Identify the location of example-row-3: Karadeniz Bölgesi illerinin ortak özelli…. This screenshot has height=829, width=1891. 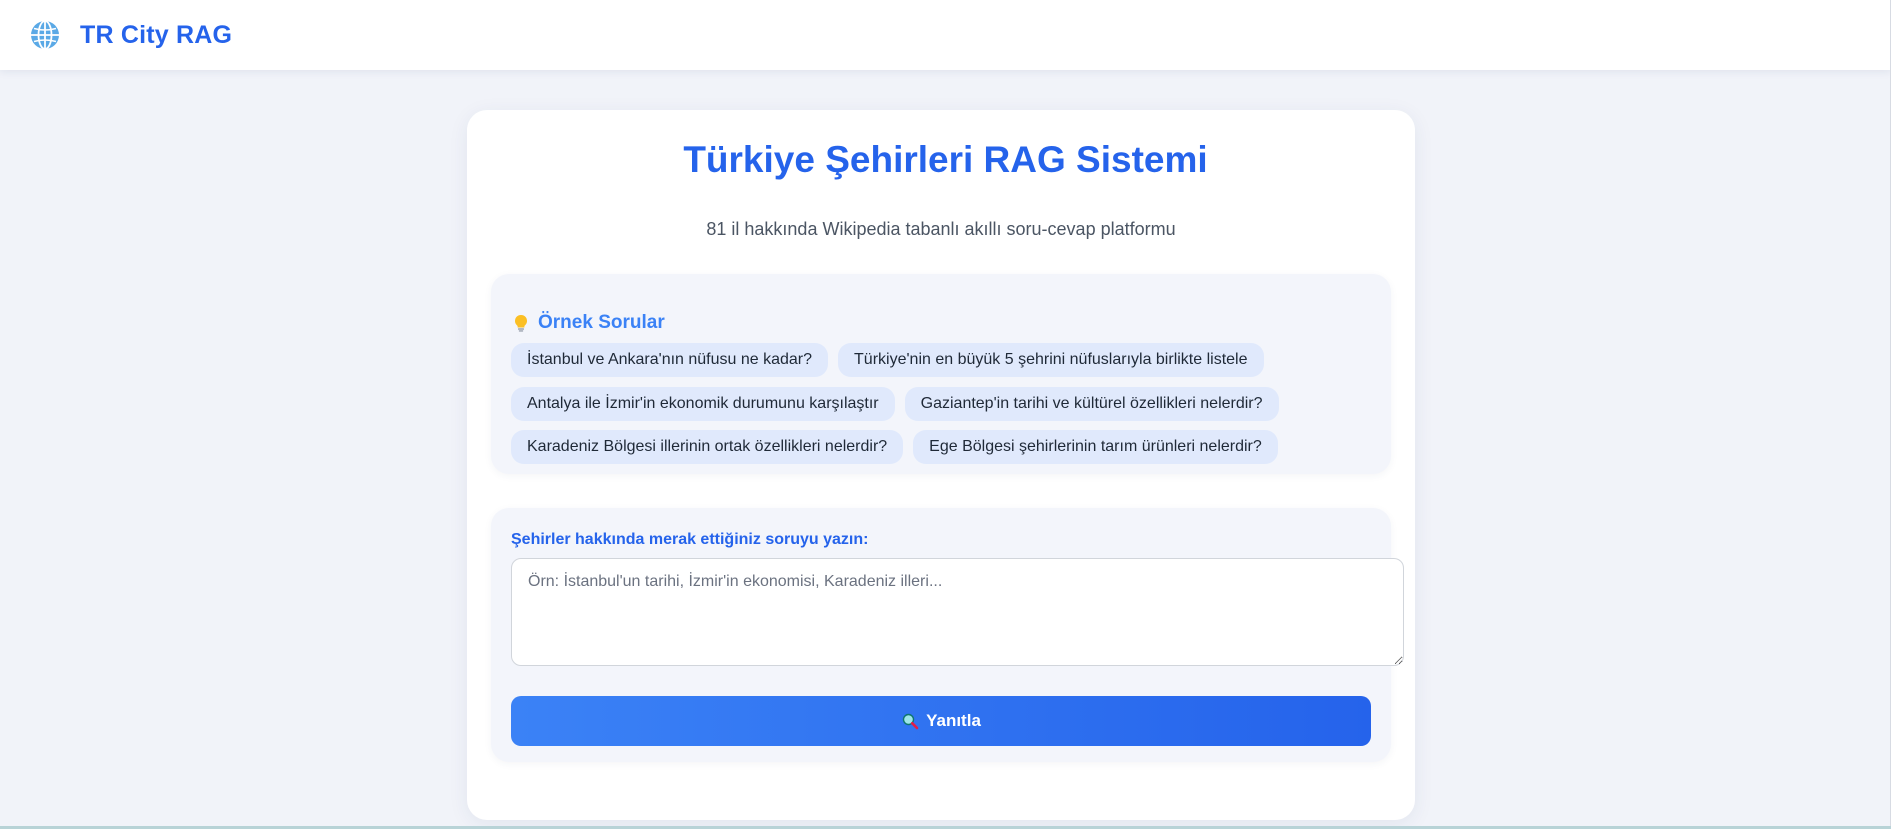
(899, 447).